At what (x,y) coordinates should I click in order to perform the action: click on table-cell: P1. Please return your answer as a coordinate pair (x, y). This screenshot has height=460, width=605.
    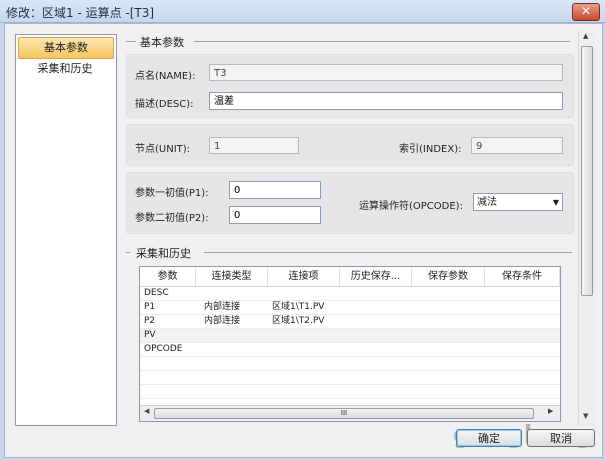
    Looking at the image, I should click on (150, 307).